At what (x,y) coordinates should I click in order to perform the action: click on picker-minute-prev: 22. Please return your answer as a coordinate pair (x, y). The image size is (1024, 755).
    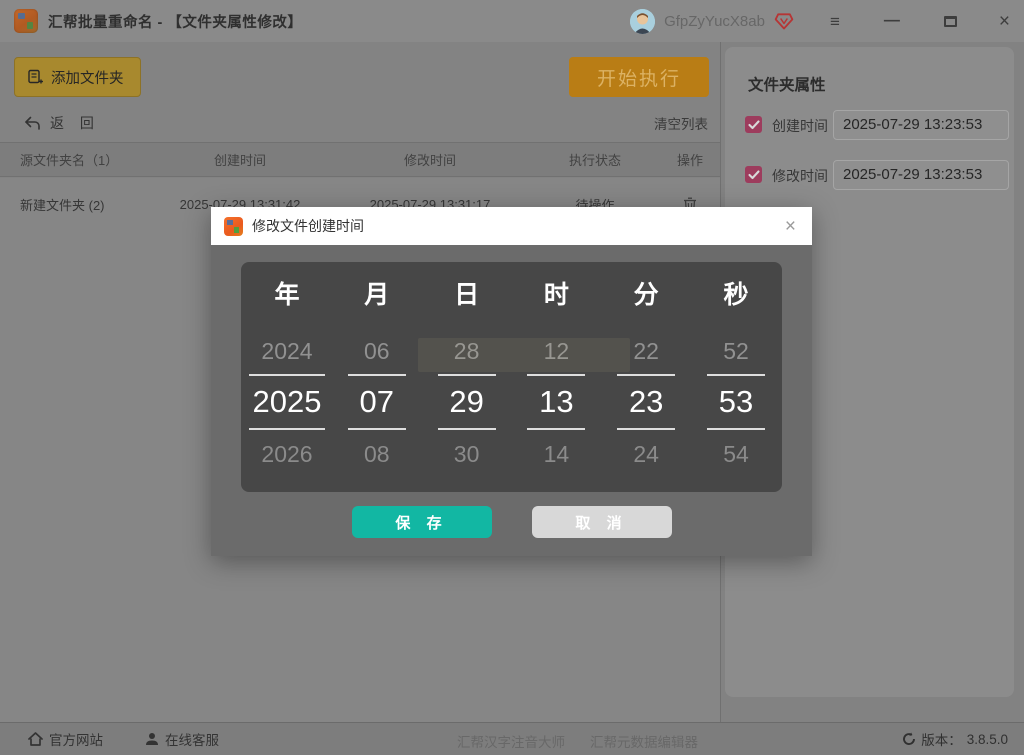
    Looking at the image, I should click on (646, 351).